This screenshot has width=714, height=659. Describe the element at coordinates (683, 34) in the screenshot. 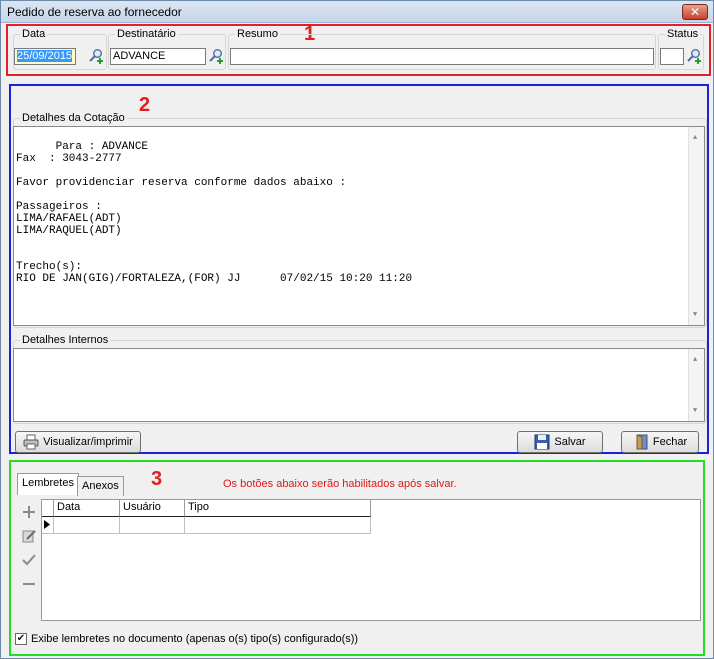

I see `status-label: Status` at that location.